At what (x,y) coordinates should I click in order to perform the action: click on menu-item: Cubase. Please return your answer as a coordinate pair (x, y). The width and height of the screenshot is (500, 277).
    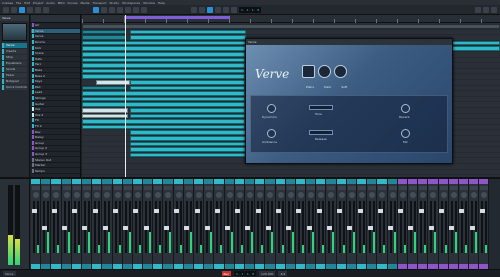
    Looking at the image, I should click on (7, 3).